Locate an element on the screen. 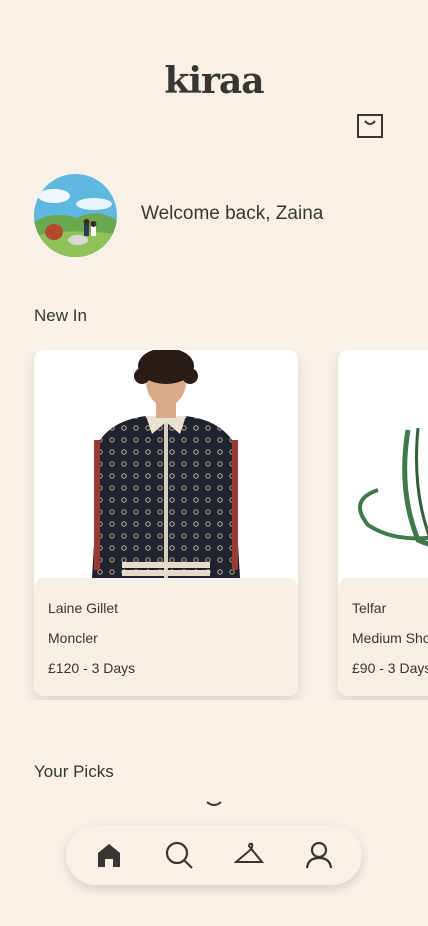 The width and height of the screenshot is (428, 926). avatar is located at coordinates (75, 215).